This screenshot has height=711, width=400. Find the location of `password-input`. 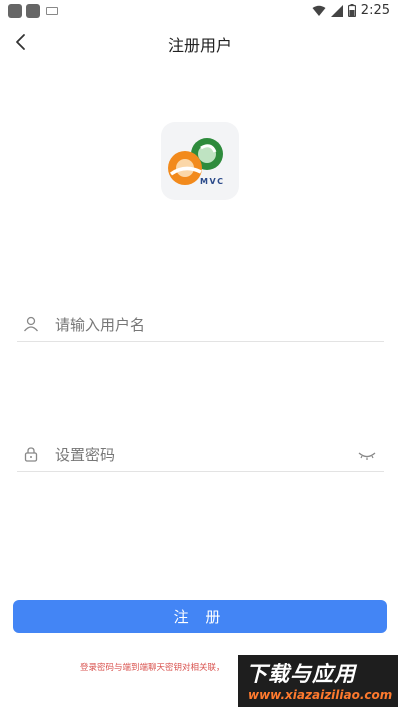

password-input is located at coordinates (205, 455).